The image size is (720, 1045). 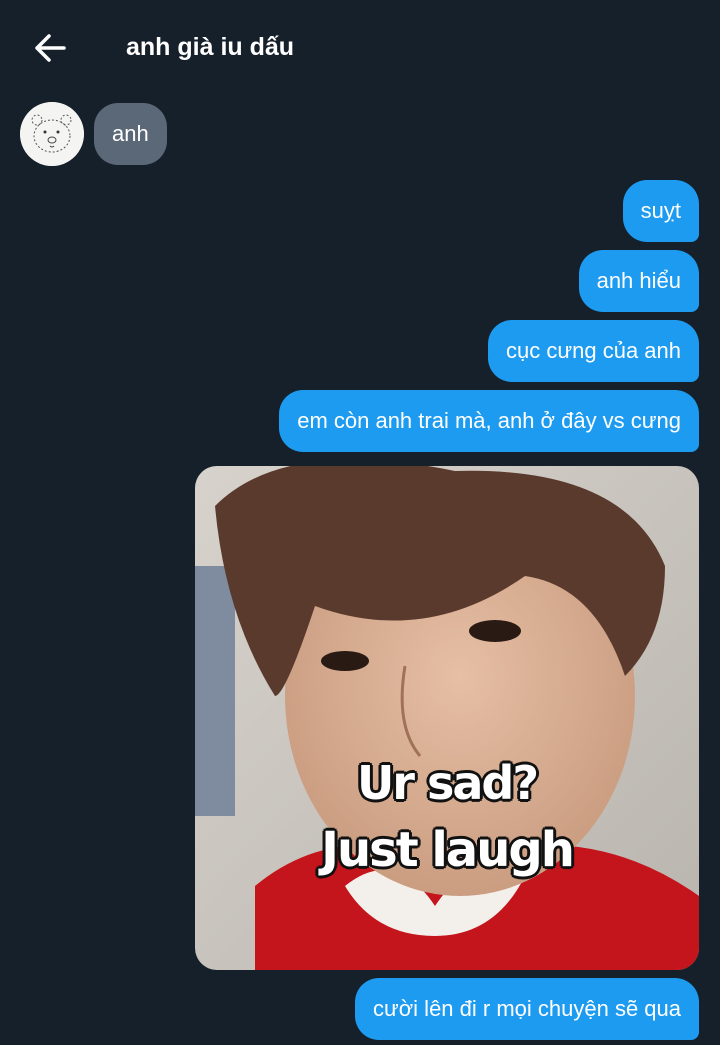 I want to click on message-bubble-outgoing: cục cưng của anh, so click(x=593, y=351).